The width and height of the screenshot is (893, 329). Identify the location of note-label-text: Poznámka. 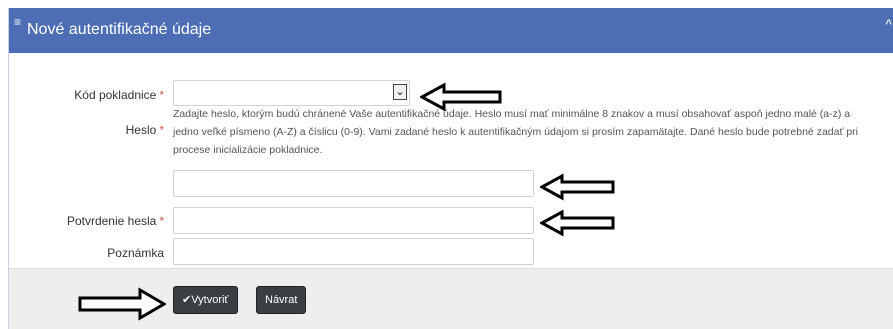
(135, 253).